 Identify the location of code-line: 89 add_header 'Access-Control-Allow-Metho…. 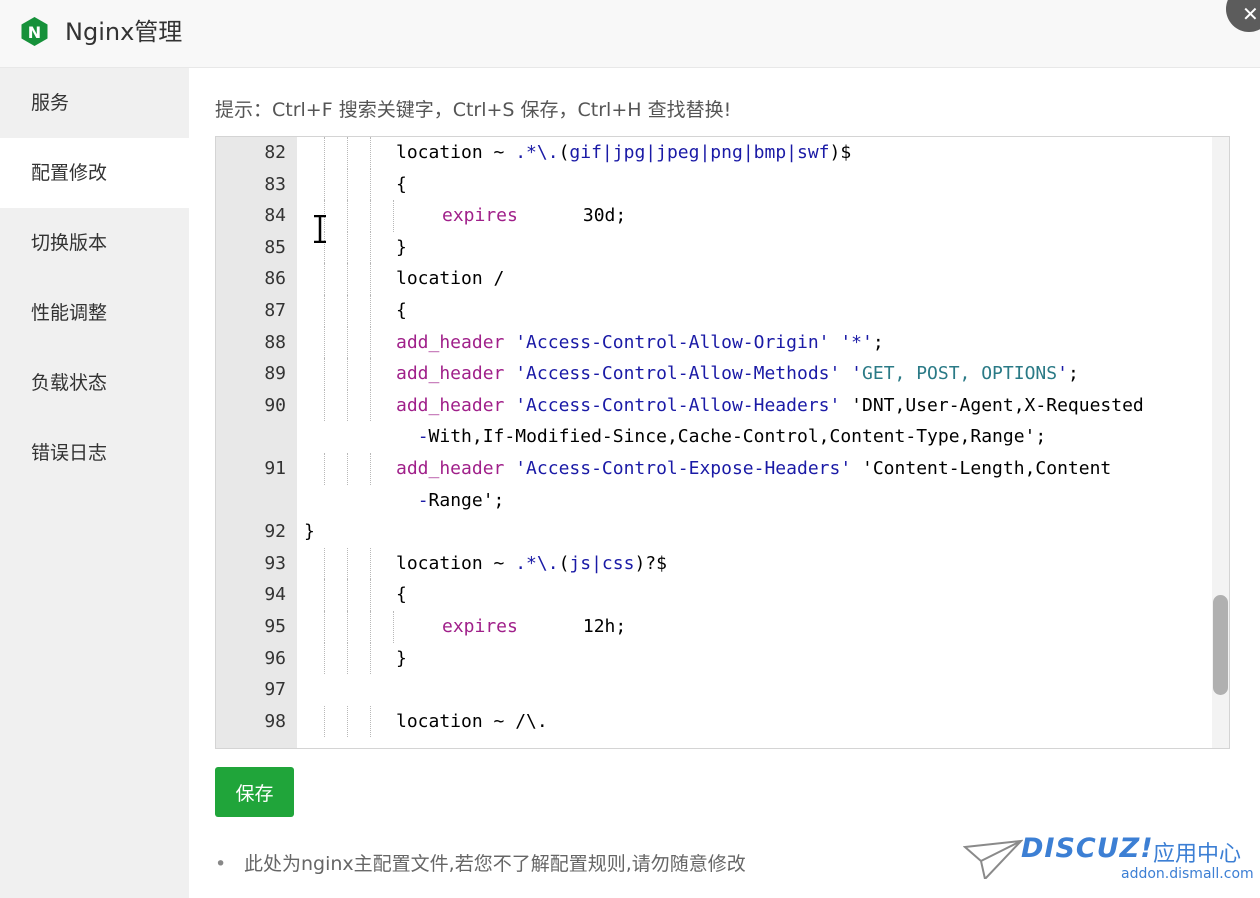
(714, 374).